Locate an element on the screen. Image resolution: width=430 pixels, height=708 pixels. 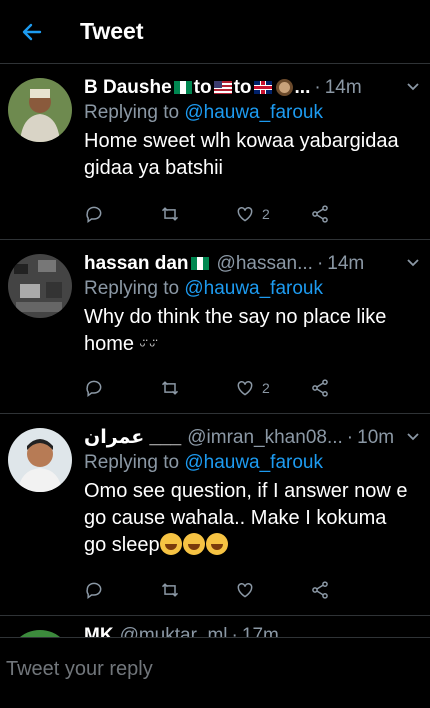
top-bar: Tweet is located at coordinates (215, 32).